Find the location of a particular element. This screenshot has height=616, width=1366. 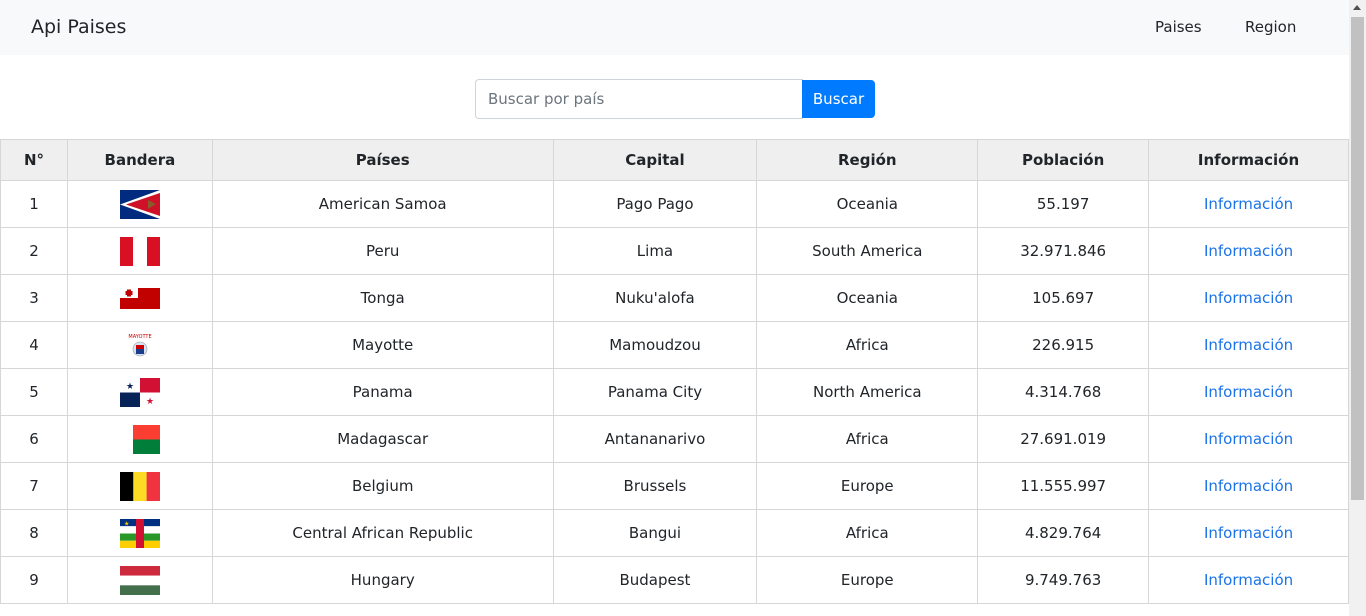

capital-cell: Lima is located at coordinates (655, 251).